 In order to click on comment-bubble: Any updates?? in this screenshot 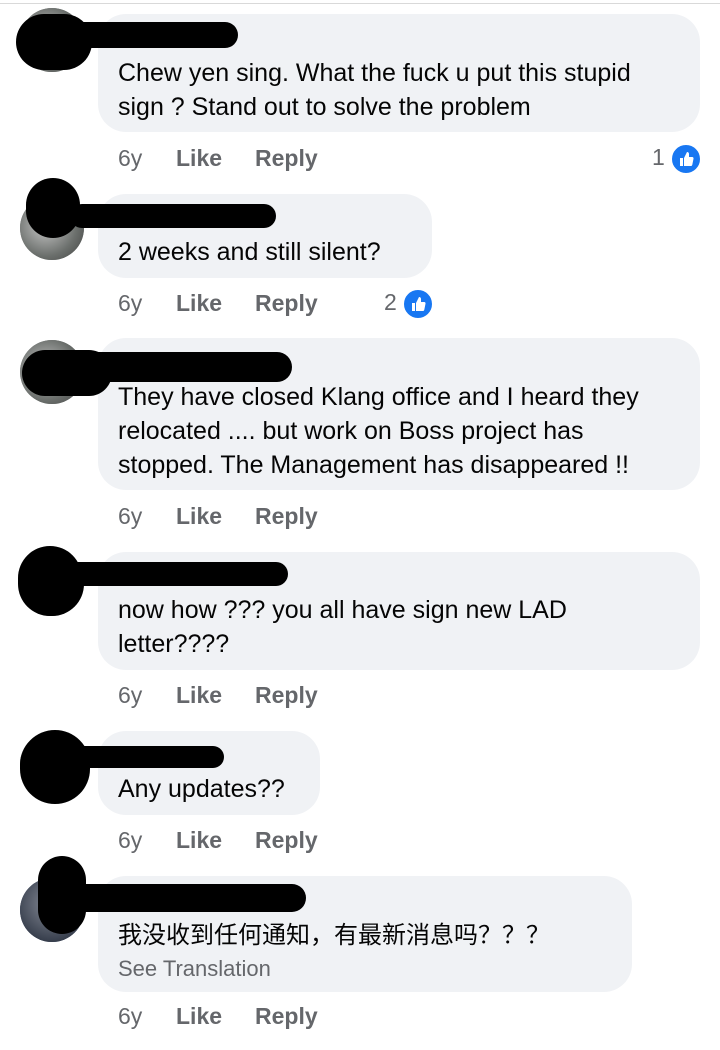, I will do `click(209, 773)`.